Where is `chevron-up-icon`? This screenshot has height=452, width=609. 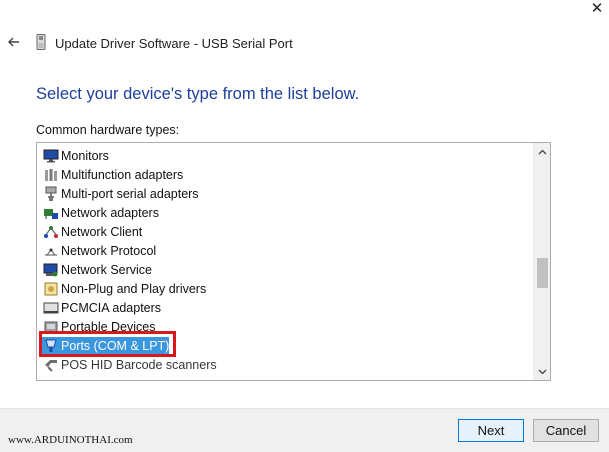
chevron-up-icon is located at coordinates (542, 151).